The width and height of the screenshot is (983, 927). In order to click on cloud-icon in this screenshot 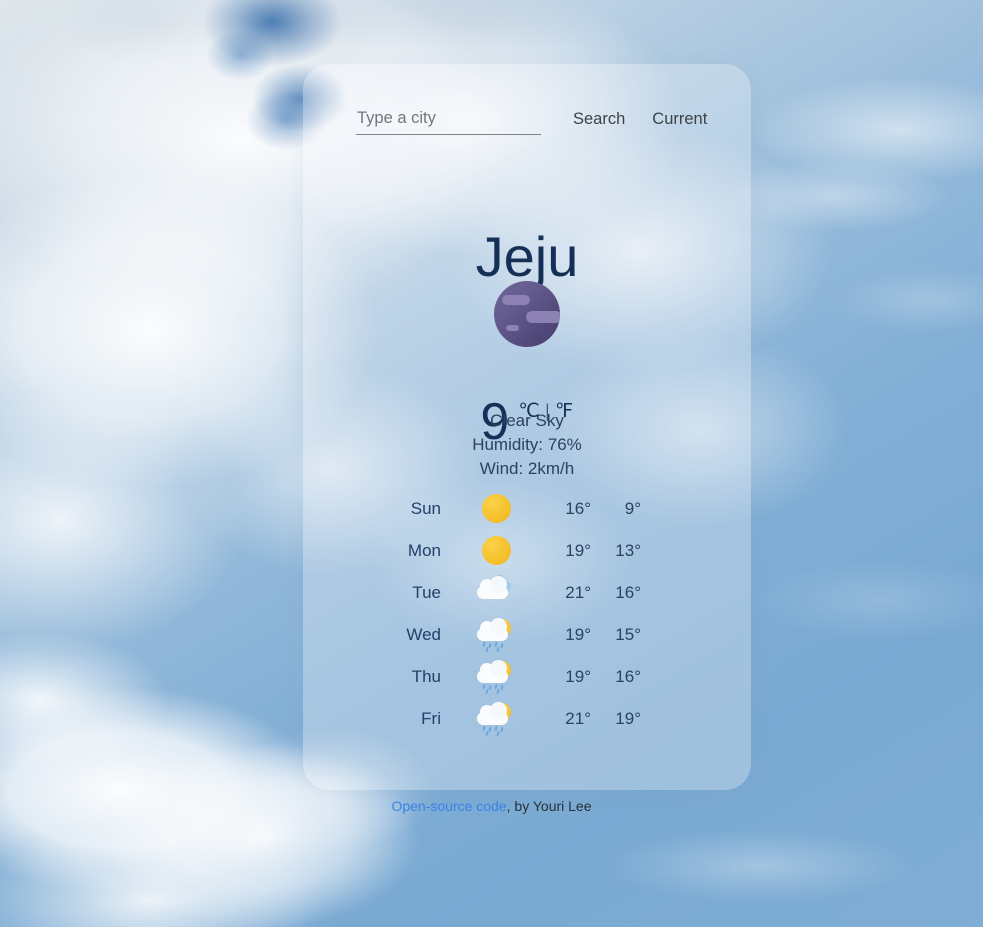, I will do `click(494, 592)`.